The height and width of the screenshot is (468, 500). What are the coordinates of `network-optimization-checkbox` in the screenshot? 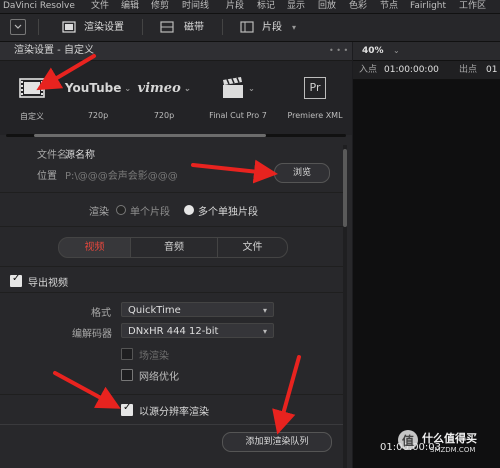 It's located at (127, 375).